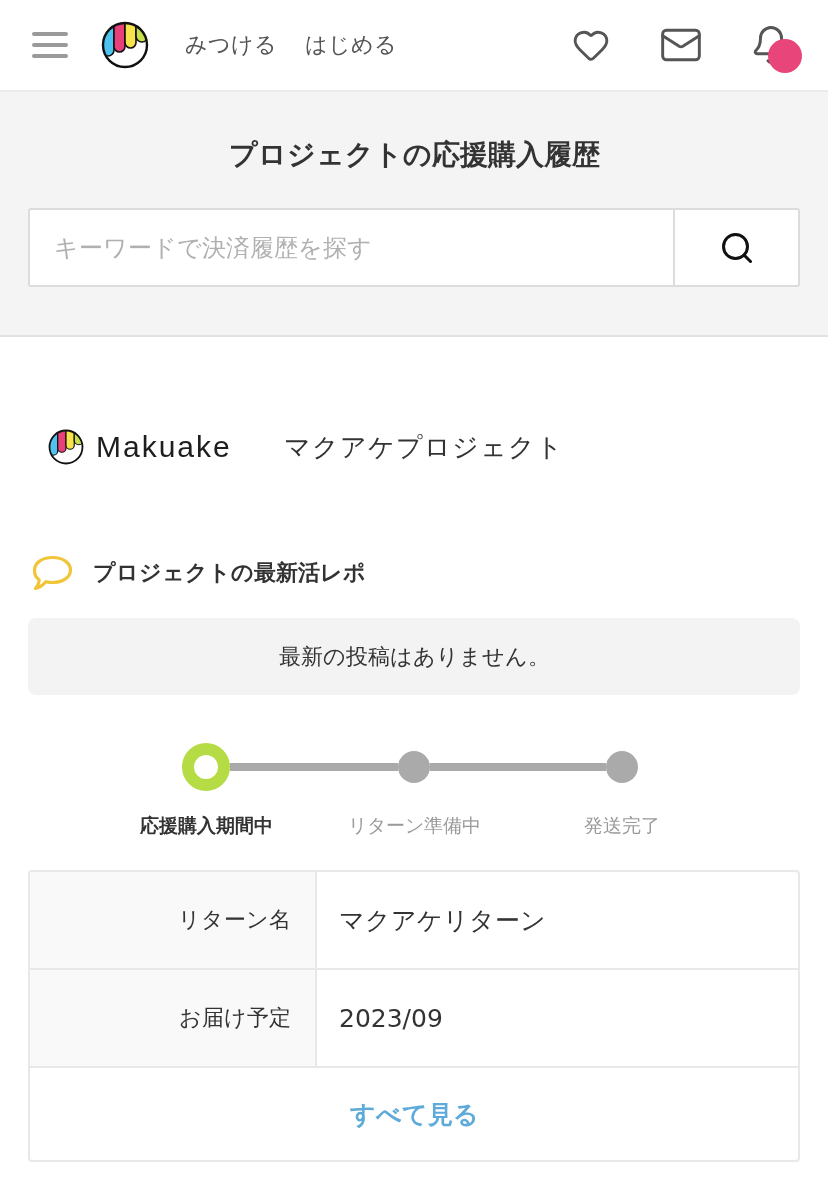  Describe the element at coordinates (66, 447) in the screenshot. I see `brand-logo-icon` at that location.